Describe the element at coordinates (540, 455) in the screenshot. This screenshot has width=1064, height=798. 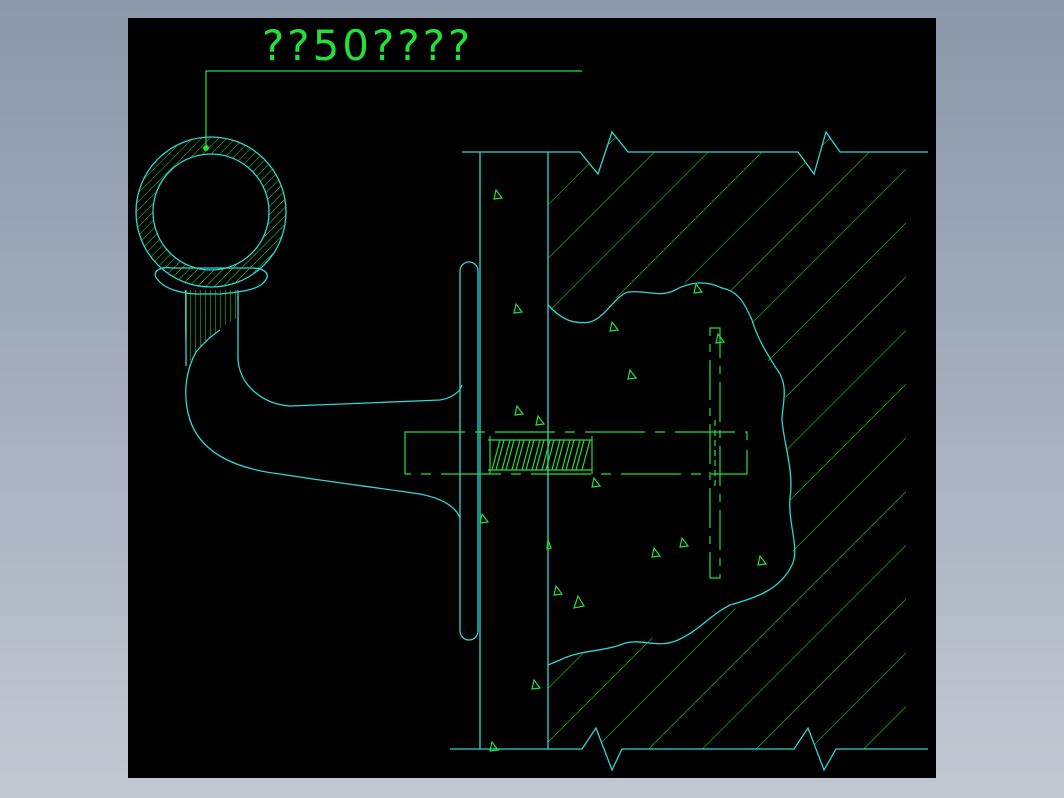
I see `bolt-thread` at that location.